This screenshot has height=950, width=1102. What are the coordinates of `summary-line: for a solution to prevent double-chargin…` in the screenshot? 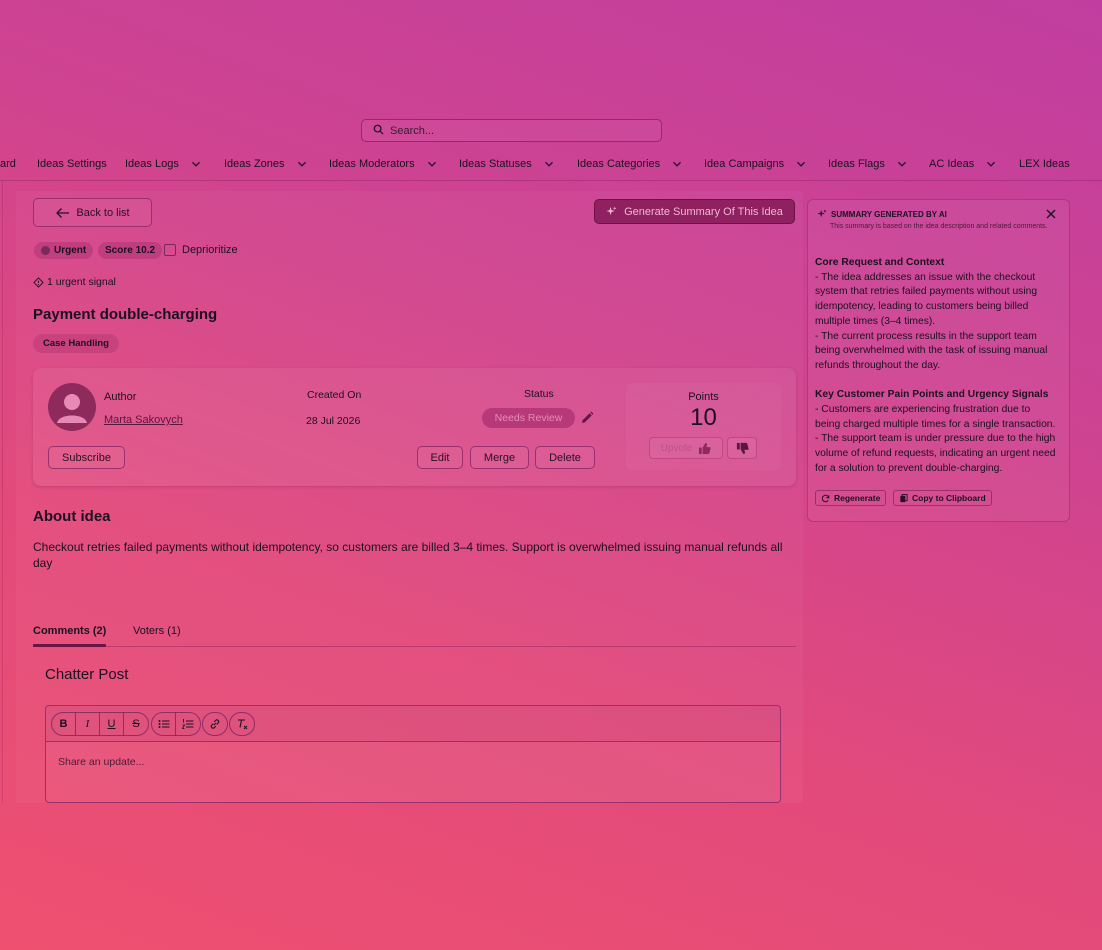 It's located at (909, 468).